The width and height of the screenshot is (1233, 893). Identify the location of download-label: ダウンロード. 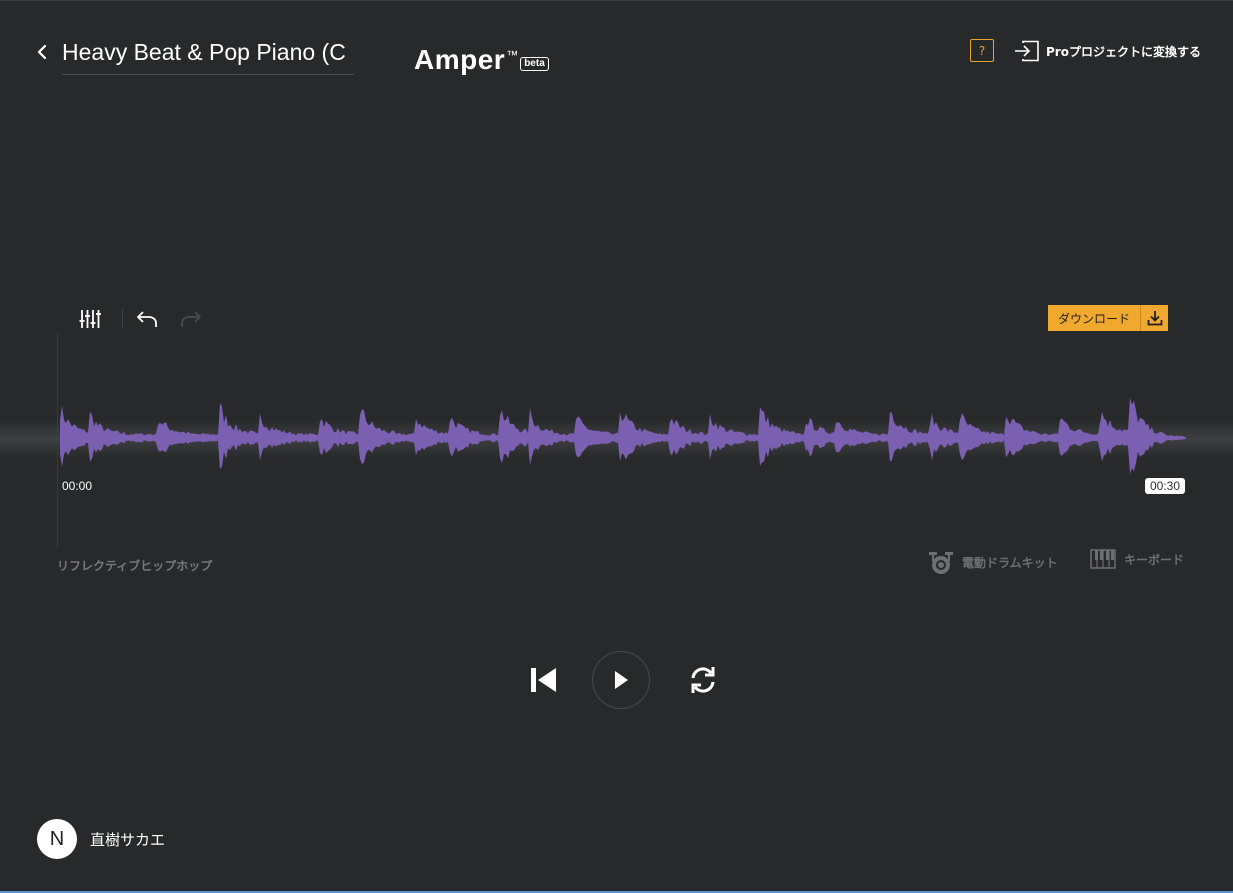
(1094, 318).